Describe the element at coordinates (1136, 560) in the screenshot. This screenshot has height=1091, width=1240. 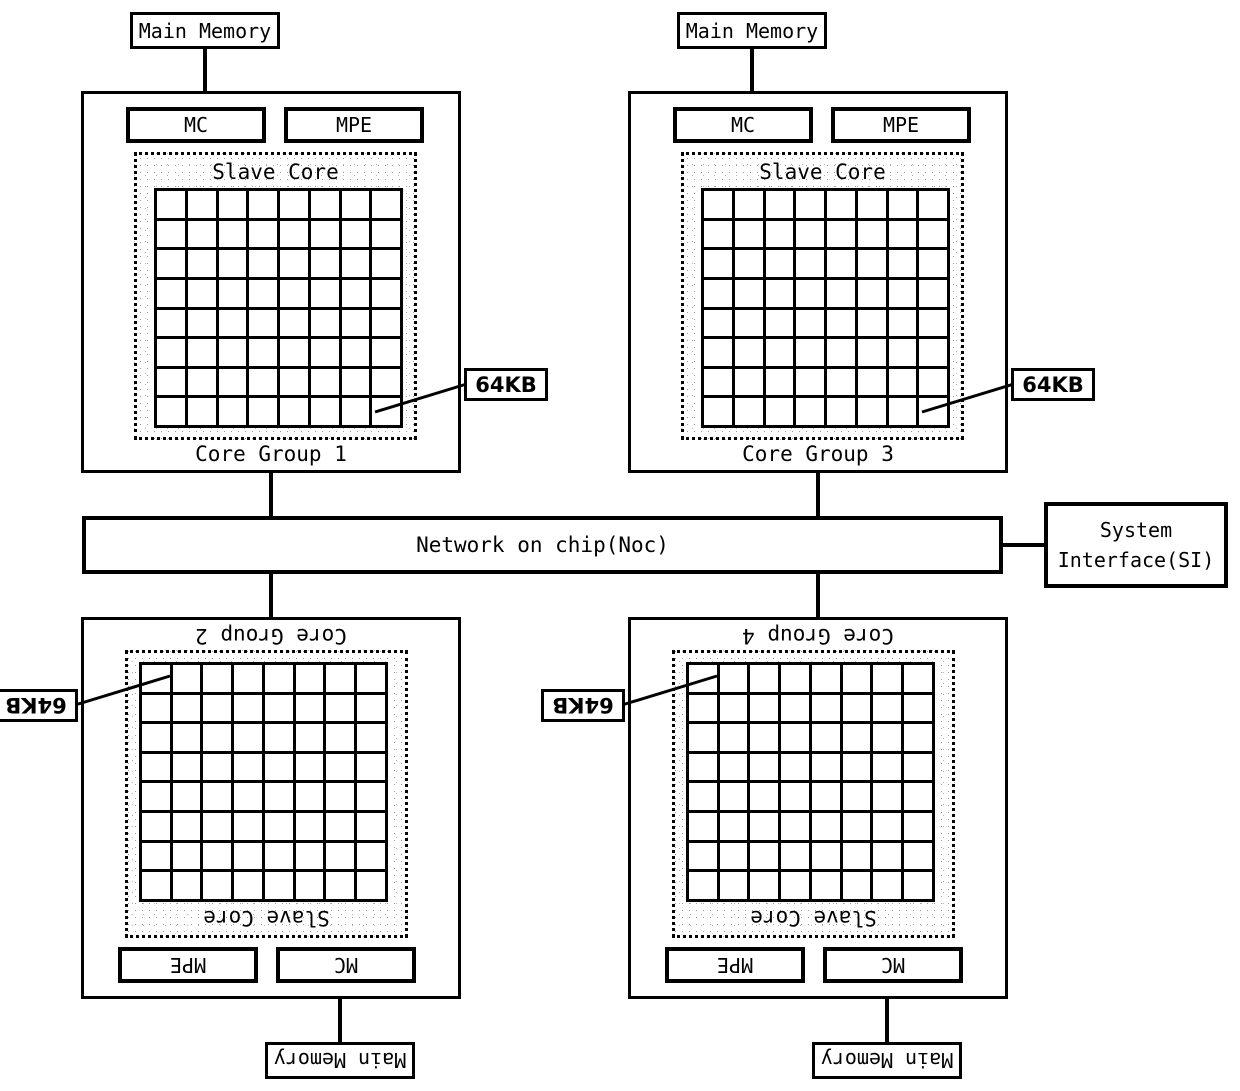
I see `system-interface-line2: Interface(SI)` at that location.